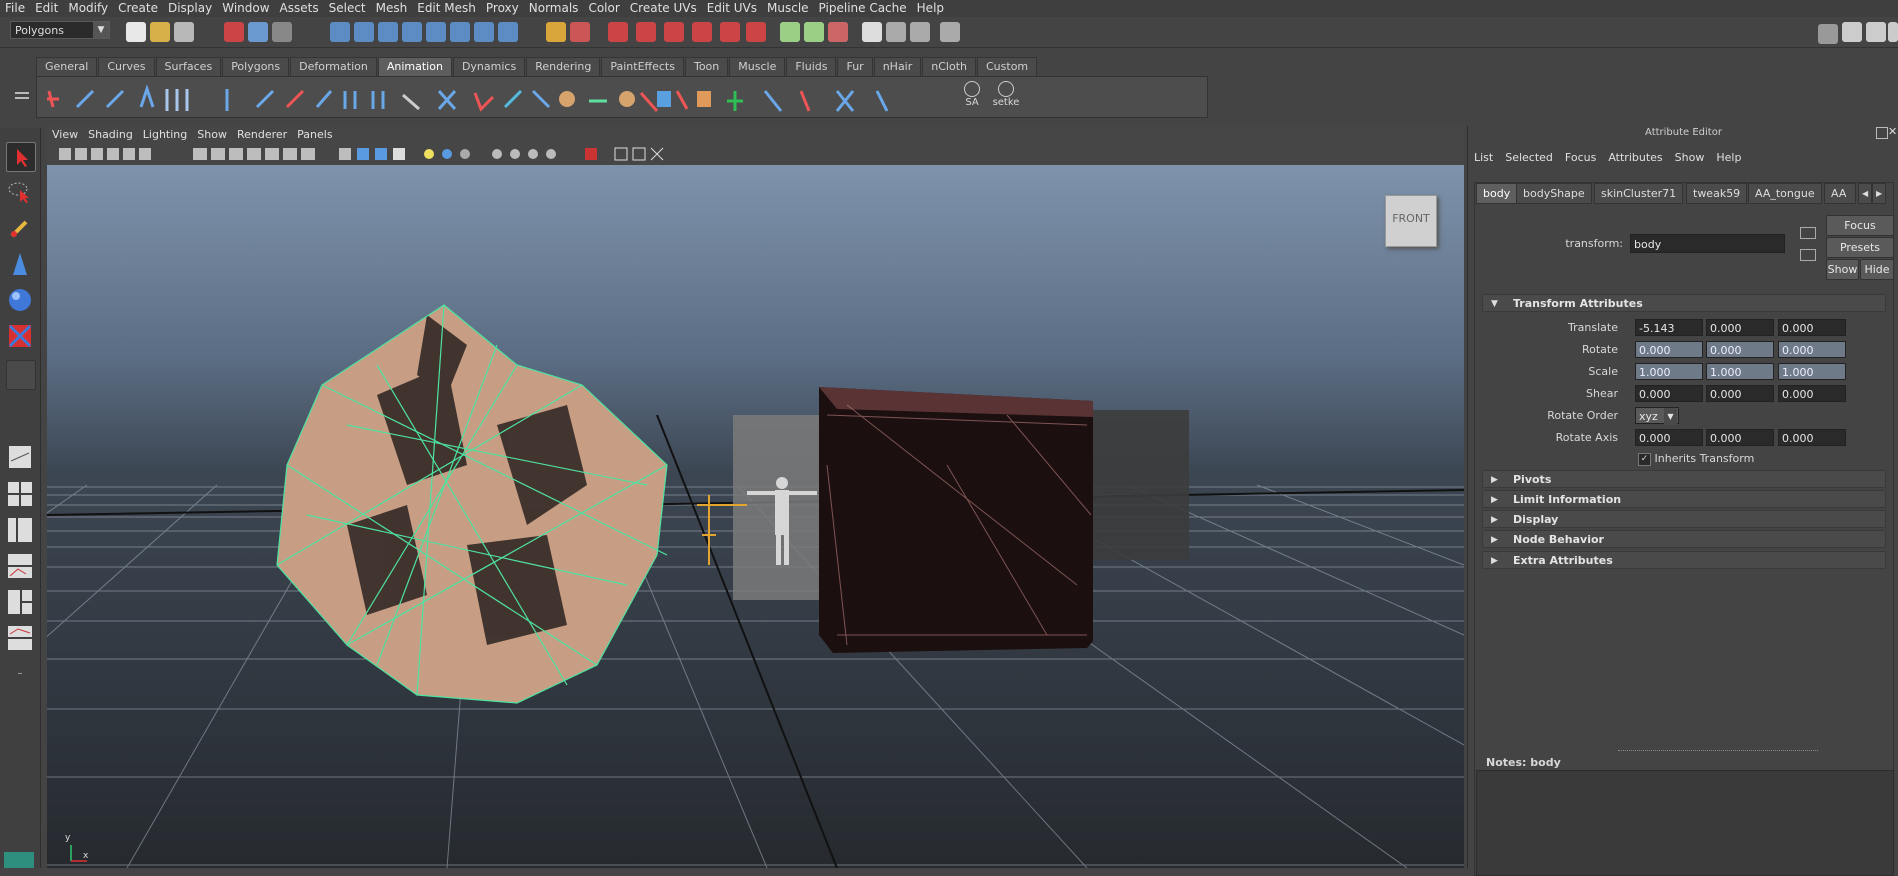 The height and width of the screenshot is (876, 1898). Describe the element at coordinates (412, 32) in the screenshot. I see `snap-view-plane-icon` at that location.